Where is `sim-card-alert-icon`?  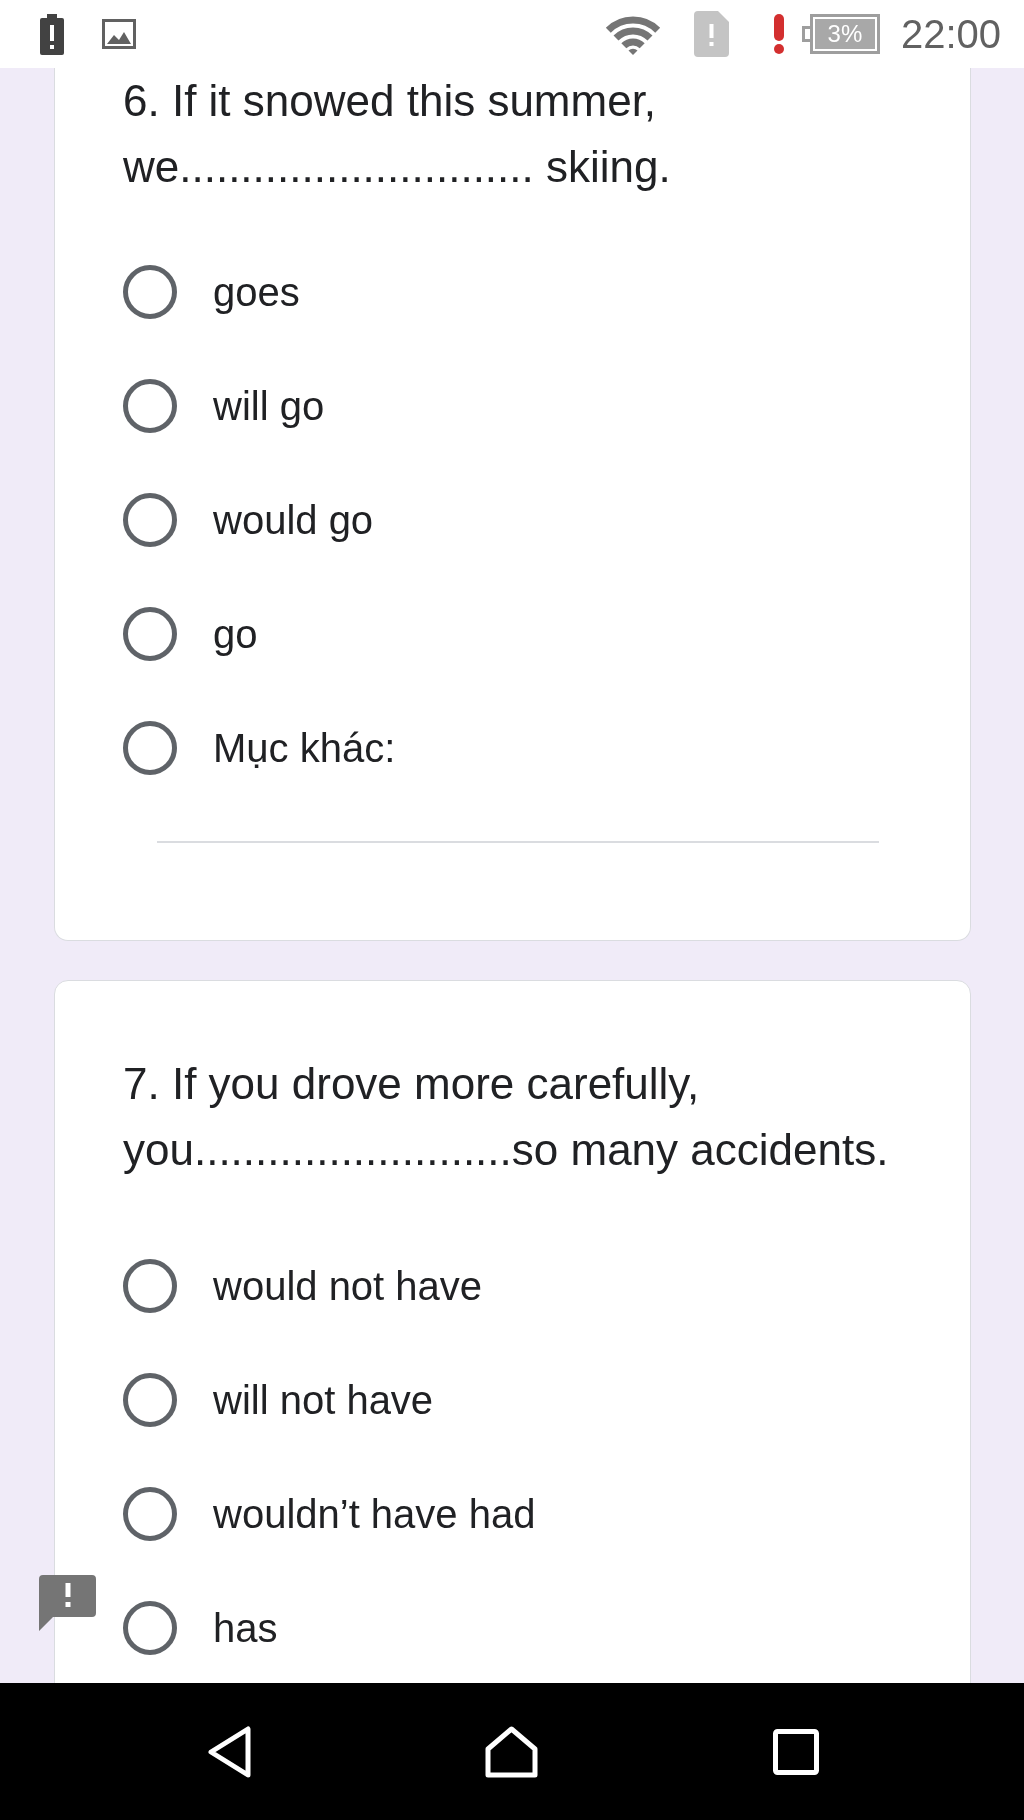 sim-card-alert-icon is located at coordinates (711, 34).